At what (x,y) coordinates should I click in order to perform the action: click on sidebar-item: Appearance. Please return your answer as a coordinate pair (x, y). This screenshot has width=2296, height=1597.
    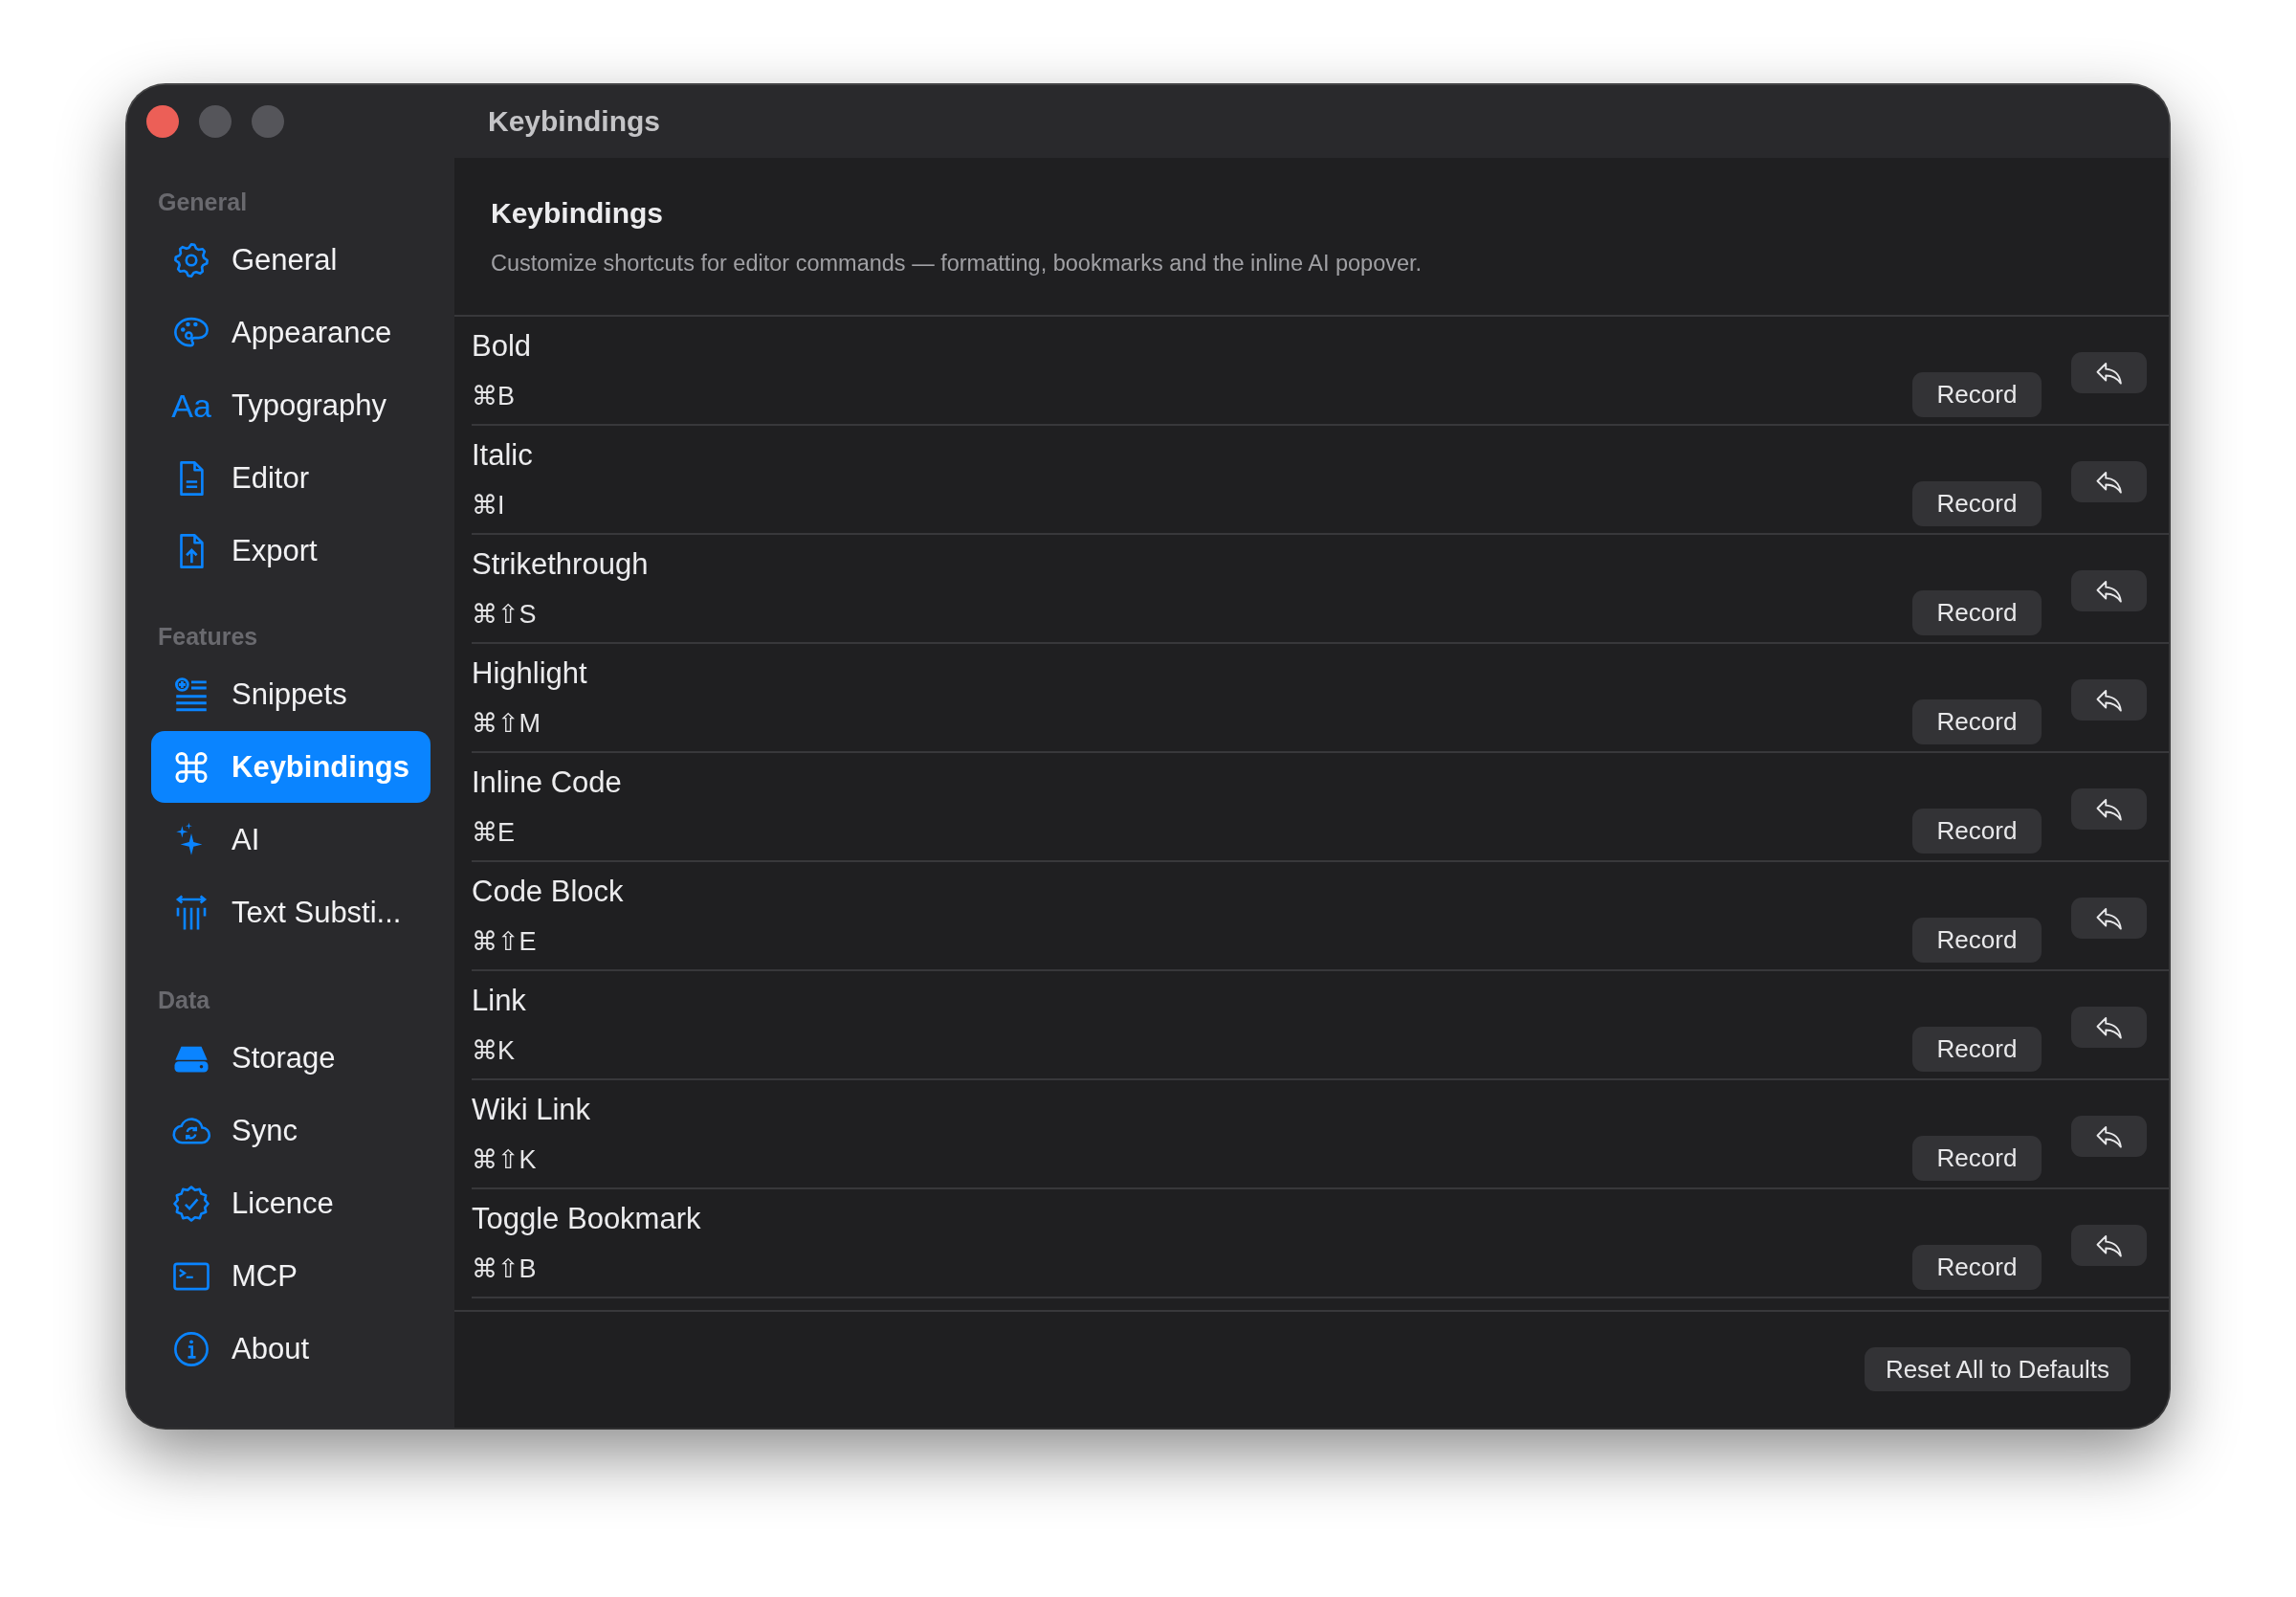
    Looking at the image, I should click on (290, 332).